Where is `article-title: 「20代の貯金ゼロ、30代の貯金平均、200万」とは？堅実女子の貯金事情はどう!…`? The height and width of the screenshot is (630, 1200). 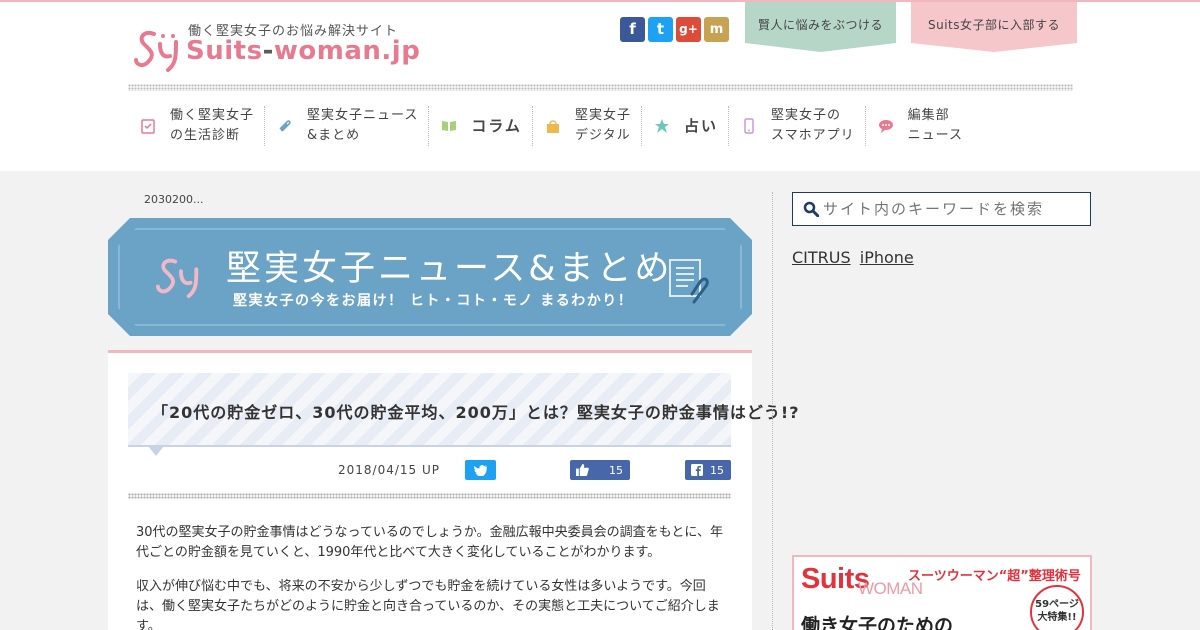 article-title: 「20代の貯金ゼロ、30代の貯金平均、200万」とは？堅実女子の貯金事情はどう!… is located at coordinates (476, 412).